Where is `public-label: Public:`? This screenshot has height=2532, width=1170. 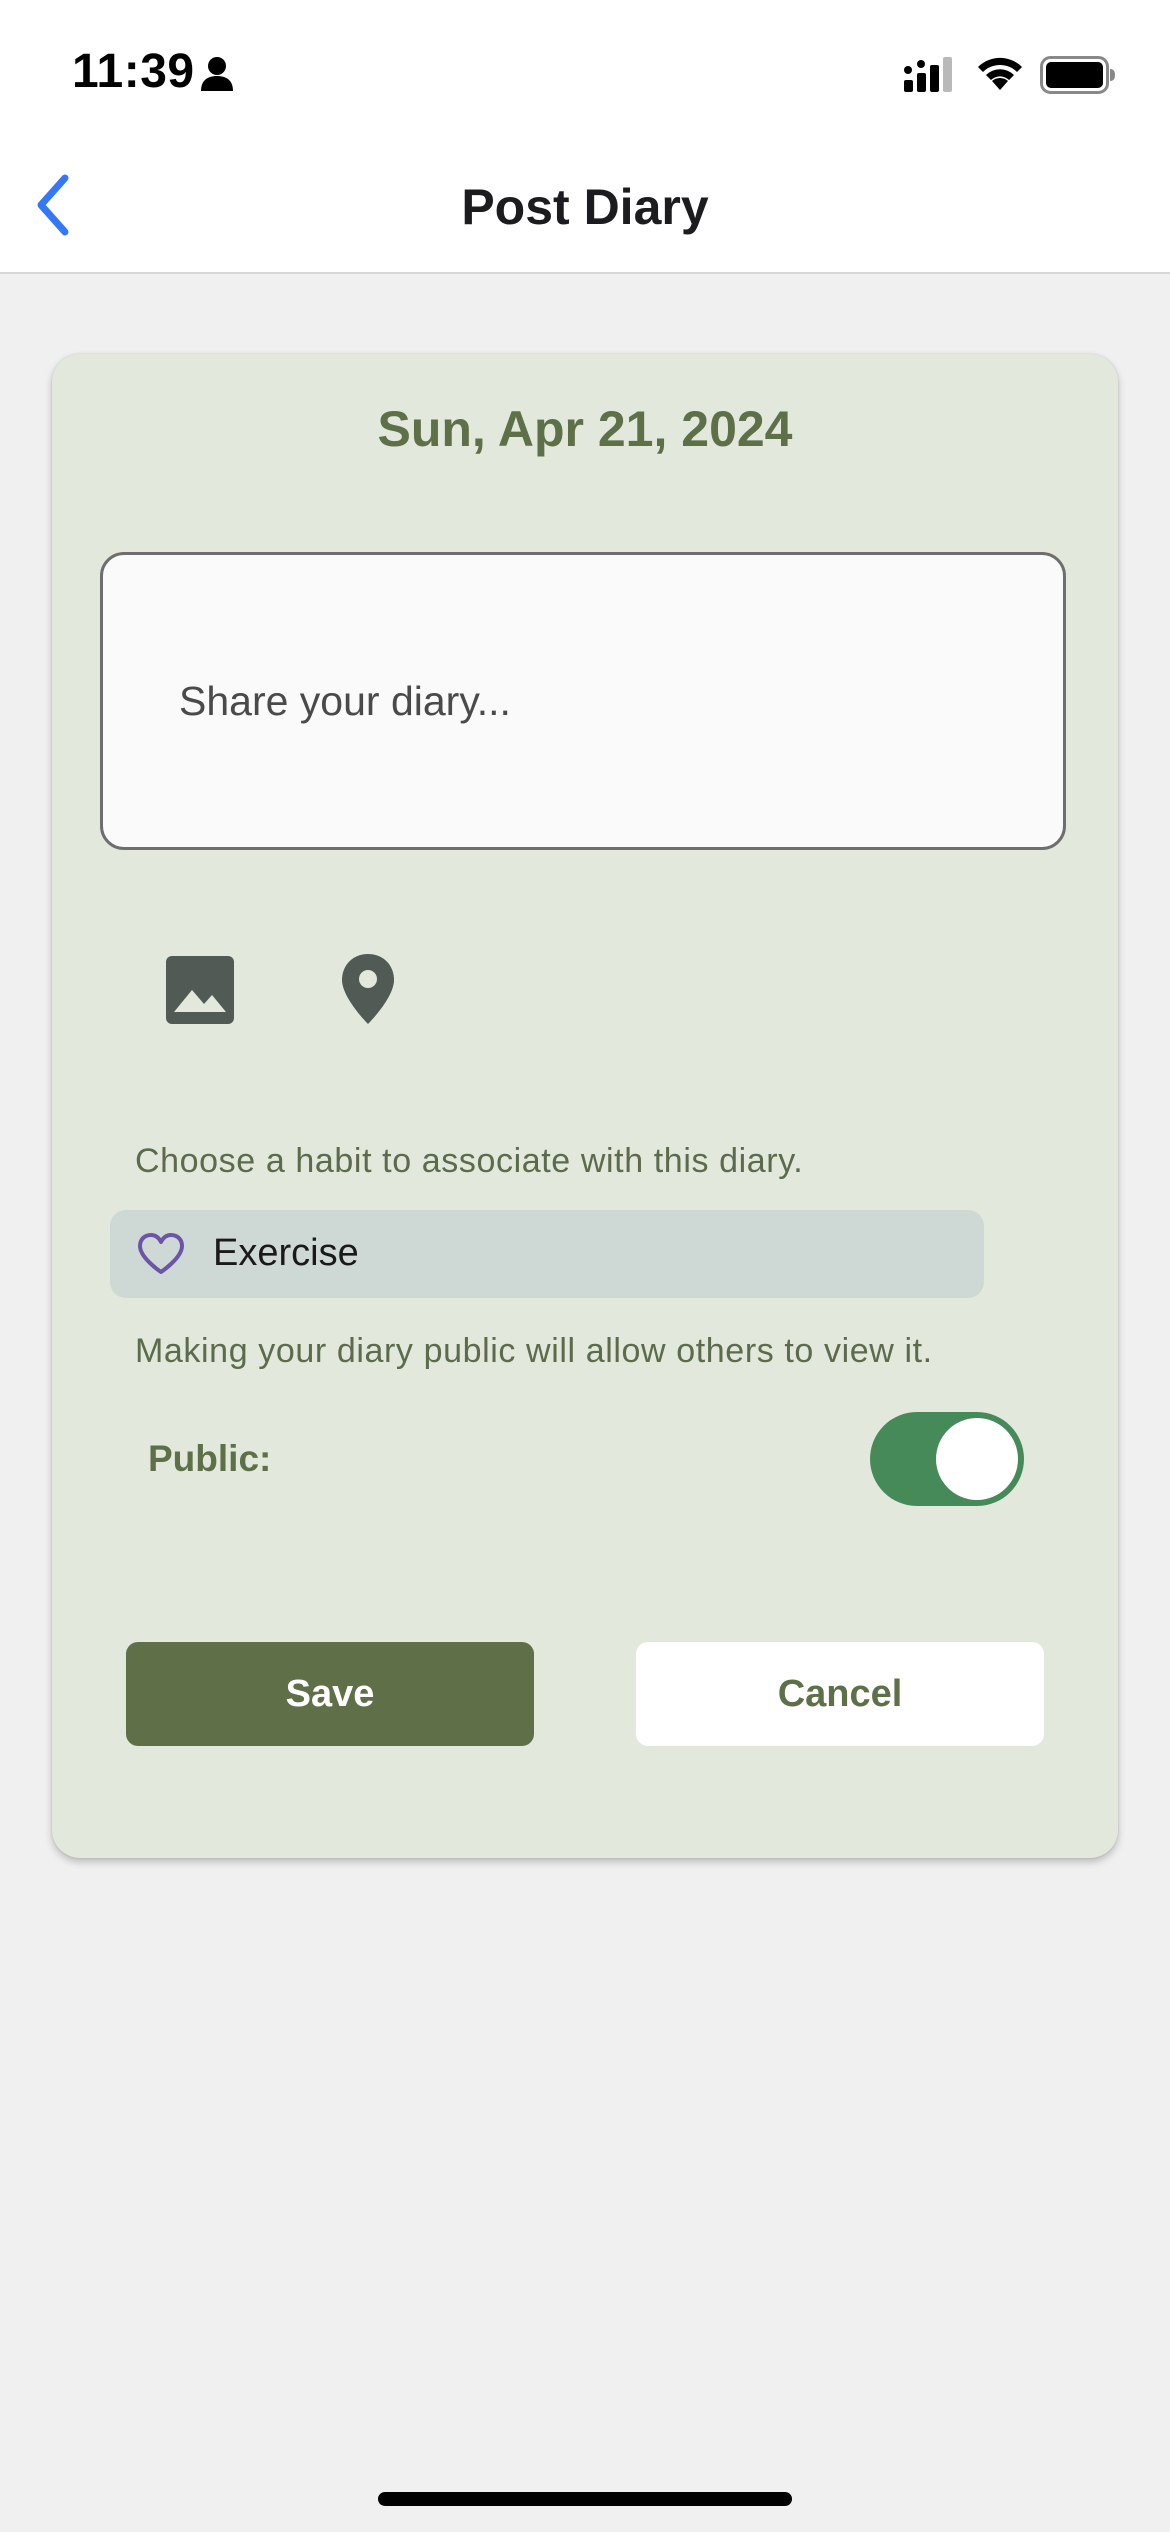 public-label: Public: is located at coordinates (210, 1458).